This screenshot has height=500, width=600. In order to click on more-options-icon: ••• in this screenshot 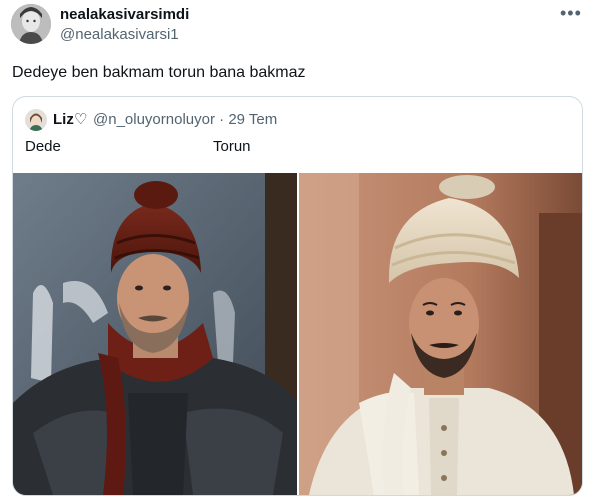, I will do `click(571, 13)`.